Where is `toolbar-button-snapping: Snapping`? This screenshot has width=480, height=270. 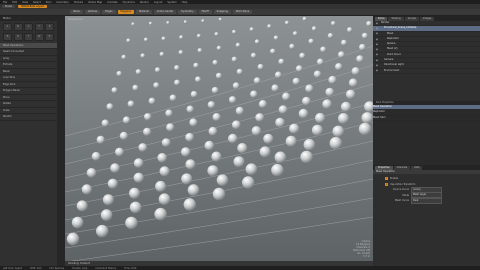
toolbar-button-snapping: Snapping is located at coordinates (222, 12).